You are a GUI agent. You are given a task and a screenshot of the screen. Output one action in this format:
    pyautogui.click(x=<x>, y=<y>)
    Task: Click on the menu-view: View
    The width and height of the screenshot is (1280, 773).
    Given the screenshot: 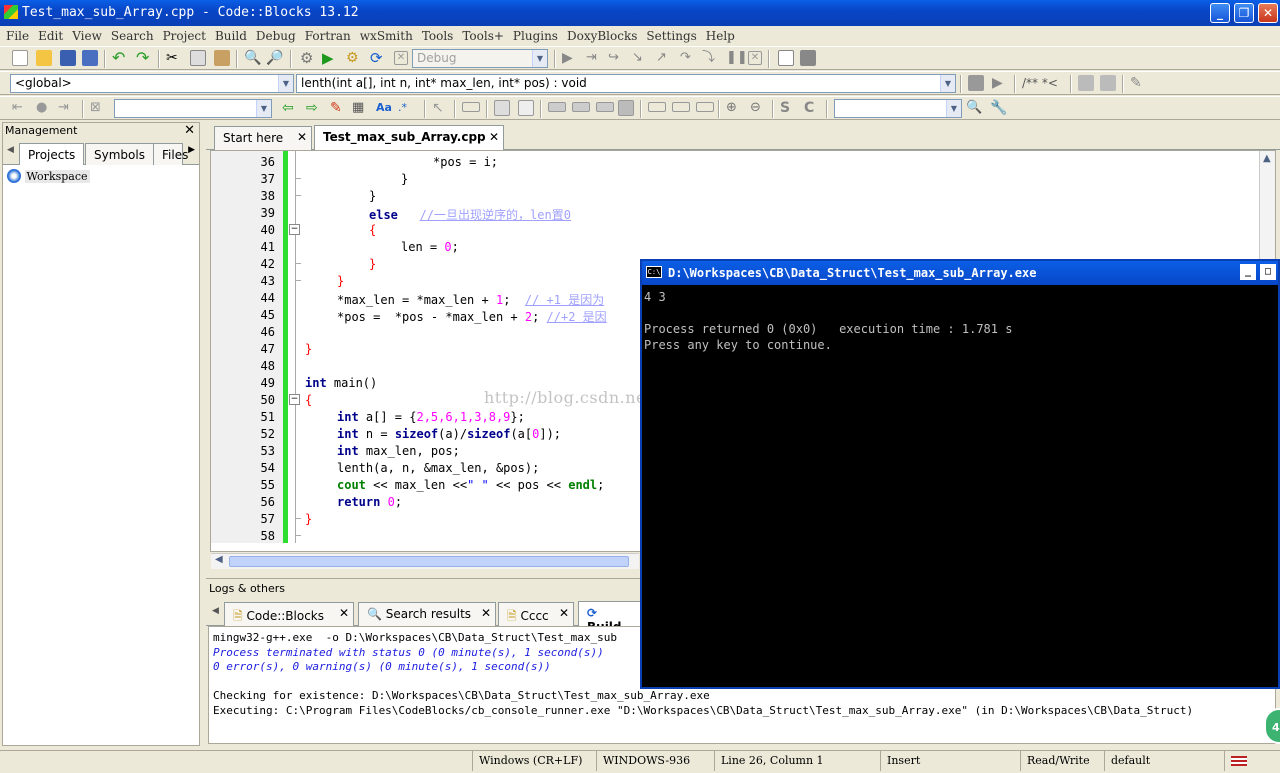 What is the action you would take?
    pyautogui.click(x=85, y=34)
    